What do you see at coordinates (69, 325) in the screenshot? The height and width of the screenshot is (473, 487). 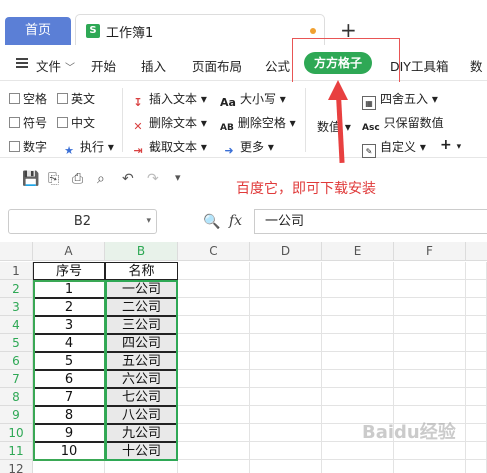 I see `cell-seq: 3` at bounding box center [69, 325].